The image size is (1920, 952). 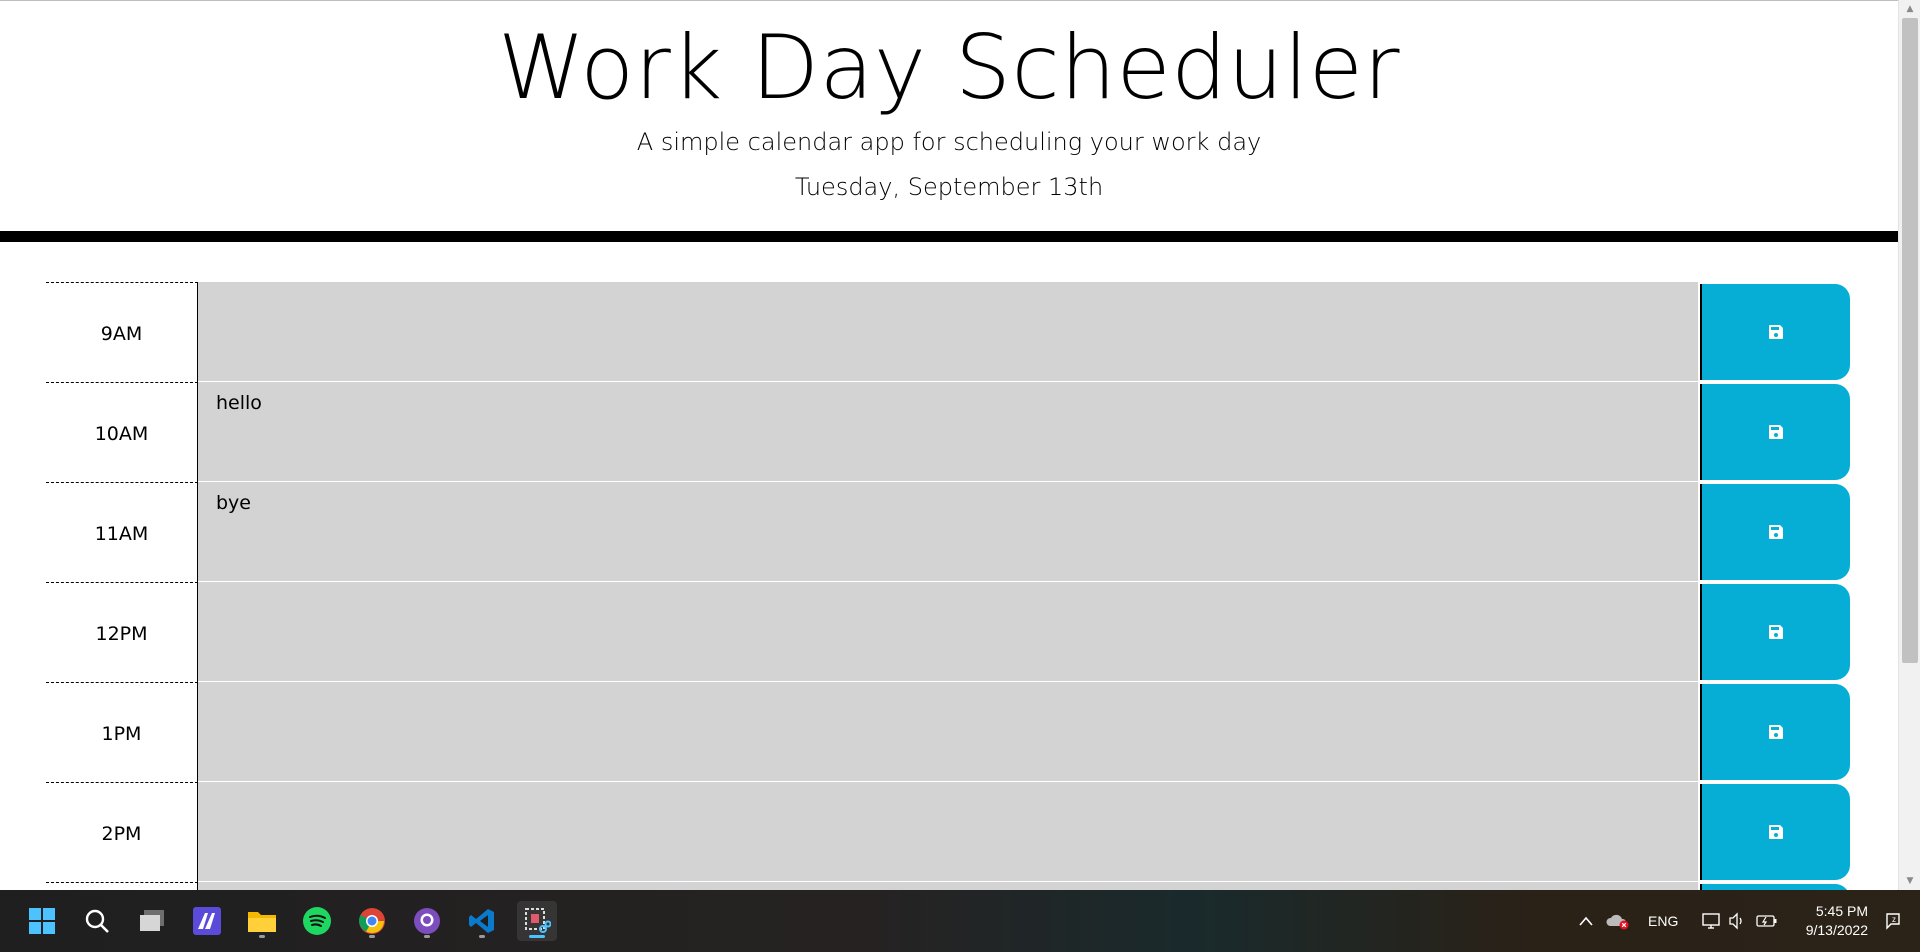 I want to click on timeblock-row: 9AM, so click(x=949, y=332).